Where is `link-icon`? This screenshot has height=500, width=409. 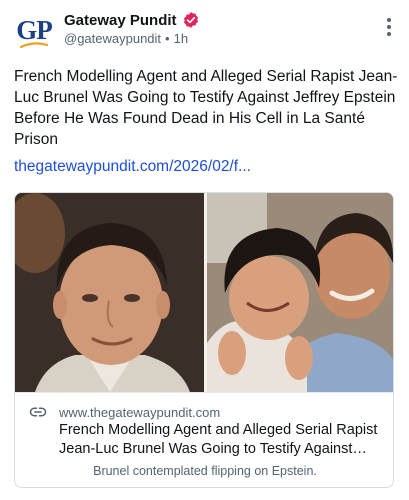
link-icon is located at coordinates (38, 412).